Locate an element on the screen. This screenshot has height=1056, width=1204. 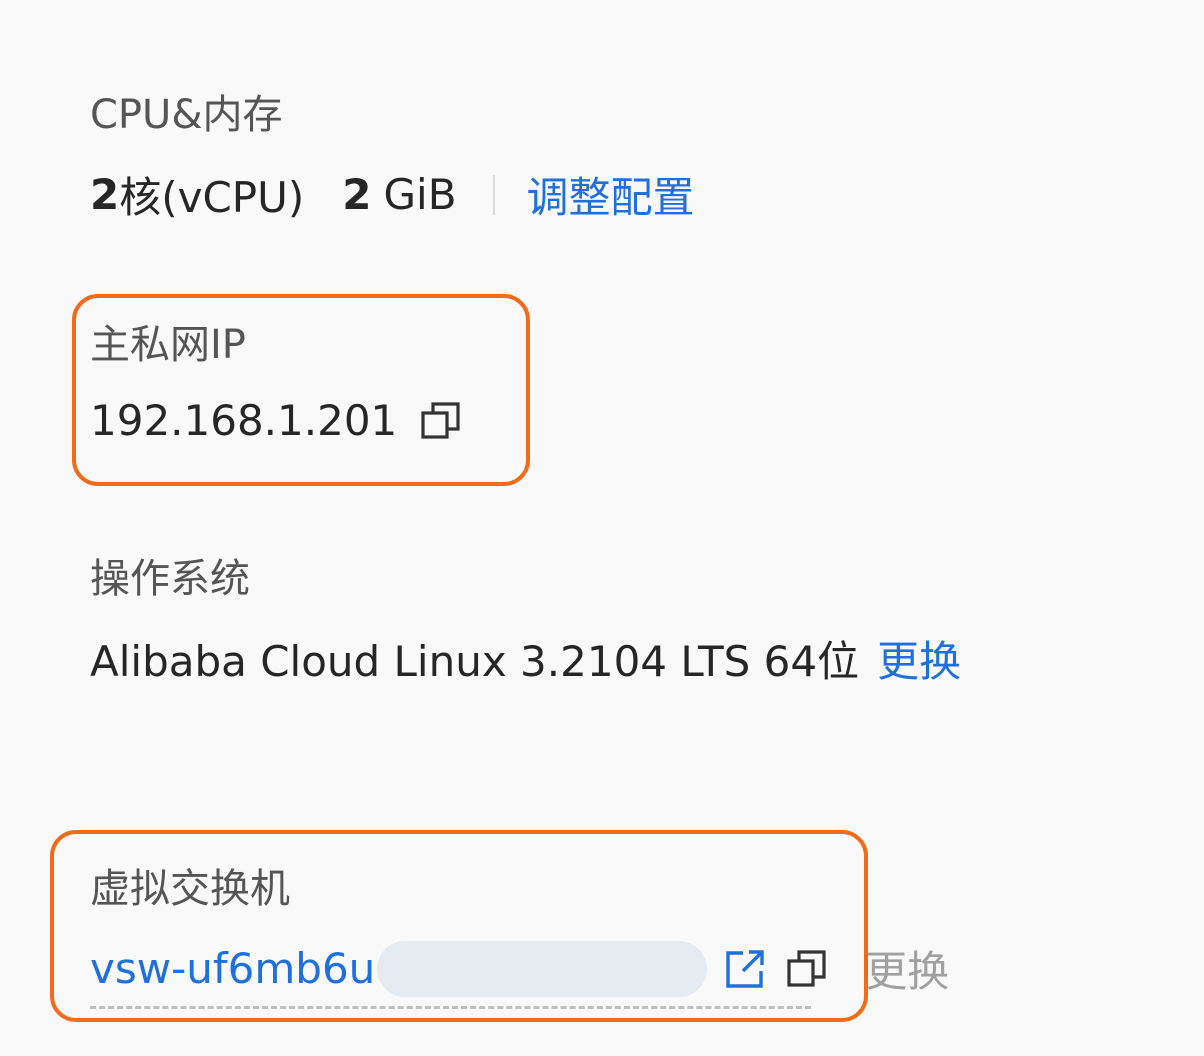
os-row: Alibaba Cloud Linux 3.2104 LTS 64位 更换 is located at coordinates (525, 658).